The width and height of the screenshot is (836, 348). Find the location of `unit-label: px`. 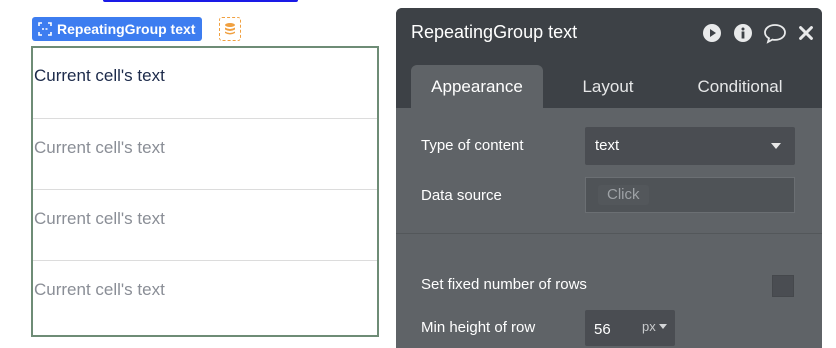

unit-label: px is located at coordinates (649, 326).